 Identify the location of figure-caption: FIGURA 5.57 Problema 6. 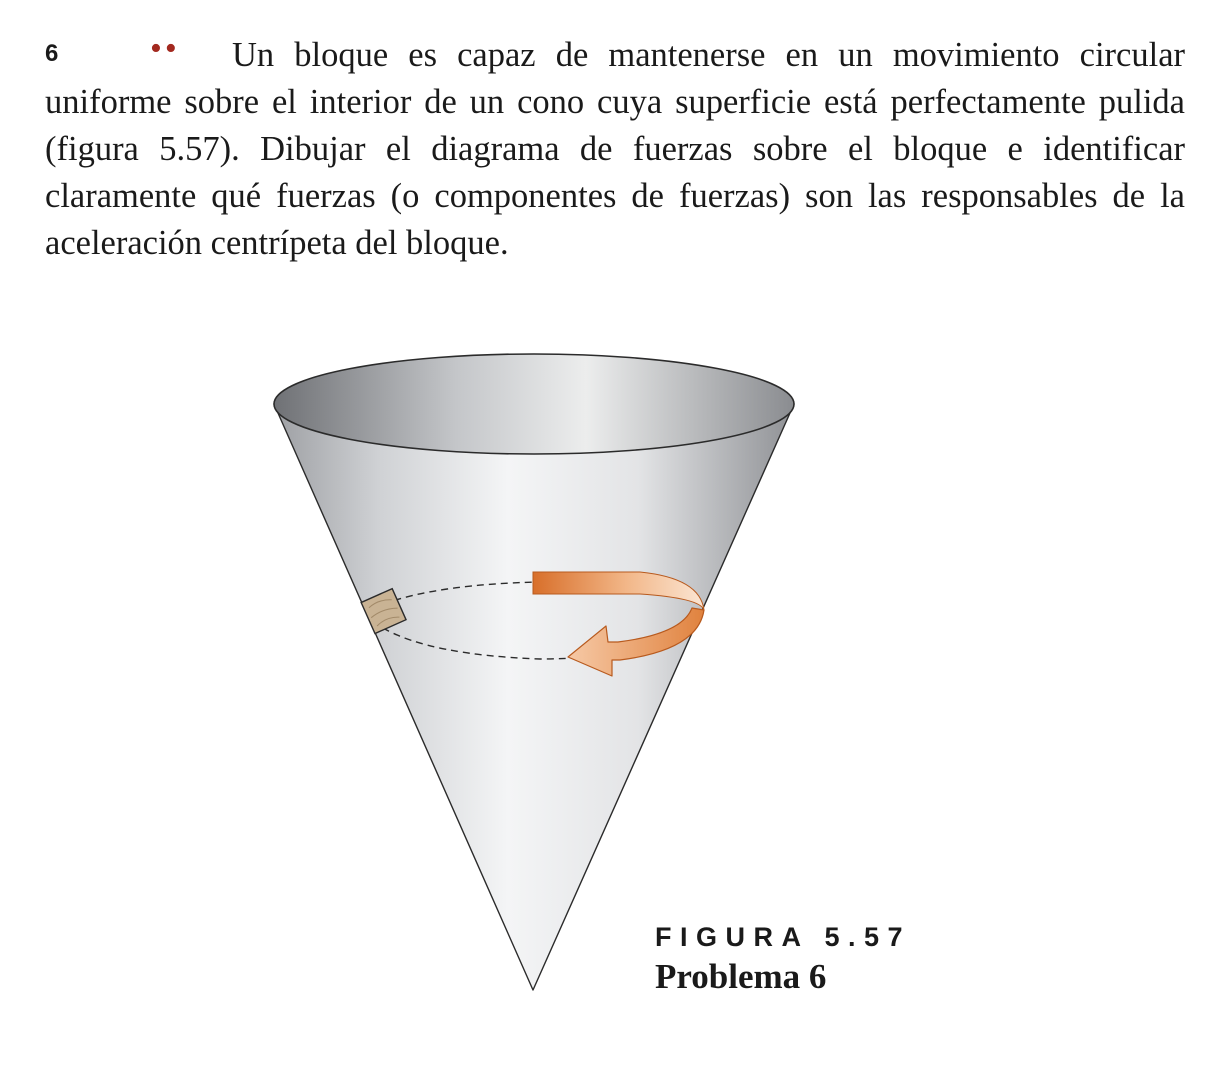
(783, 960).